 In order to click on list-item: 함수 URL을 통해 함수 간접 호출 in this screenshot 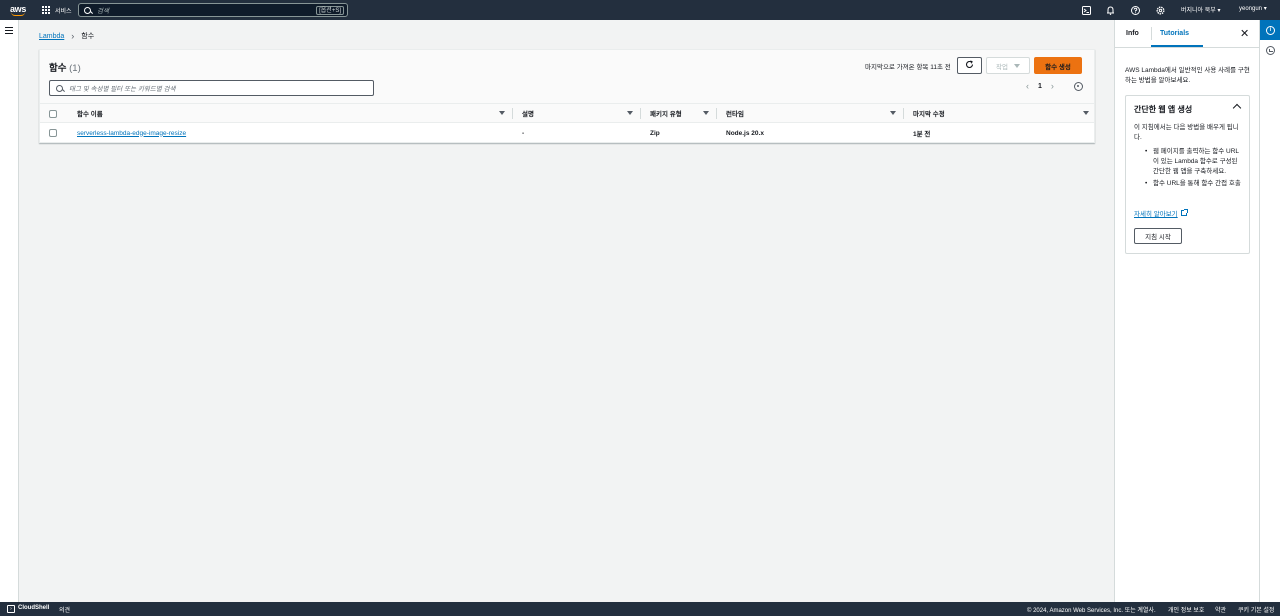, I will do `click(1193, 184)`.